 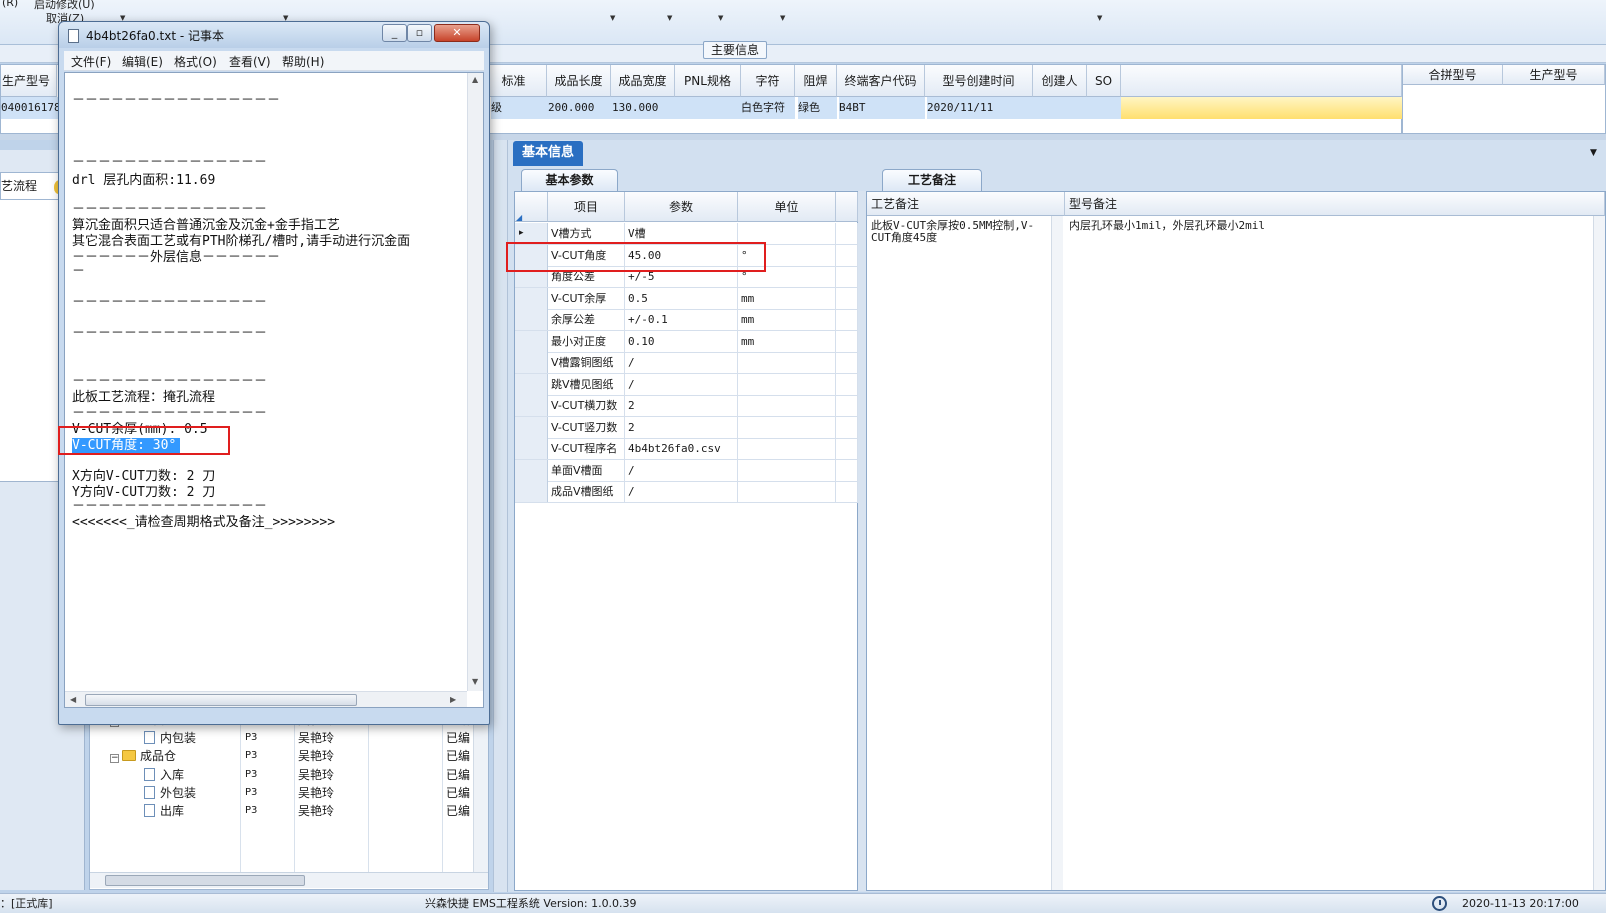 I want to click on scroll-right-icon: ▶, so click(x=453, y=699).